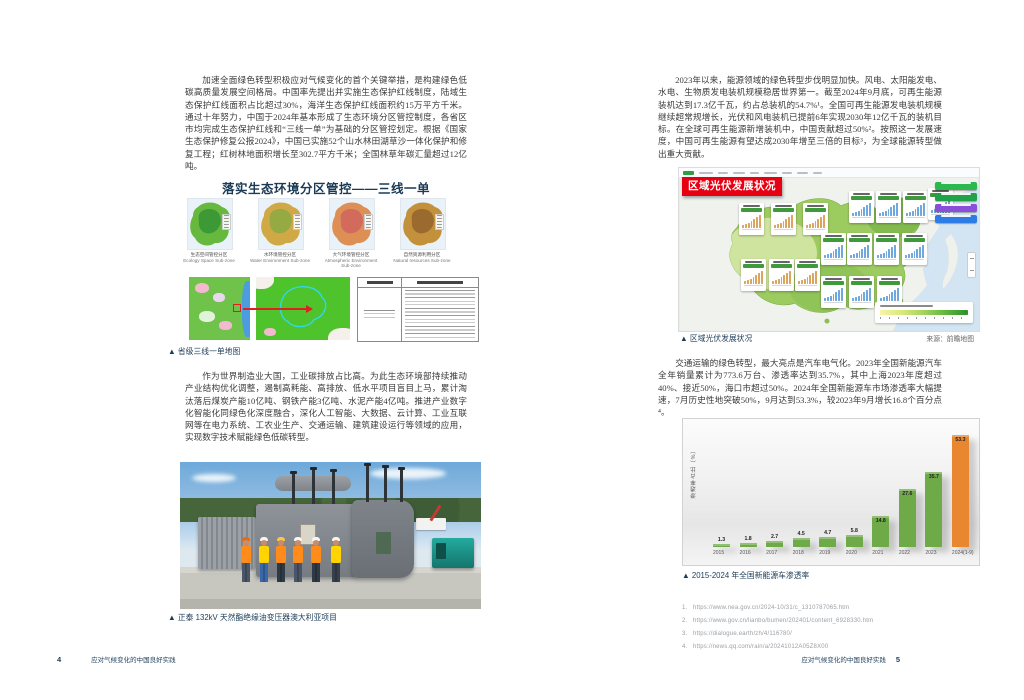  Describe the element at coordinates (931, 553) in the screenshot. I see `bar-x-label: 2023` at that location.